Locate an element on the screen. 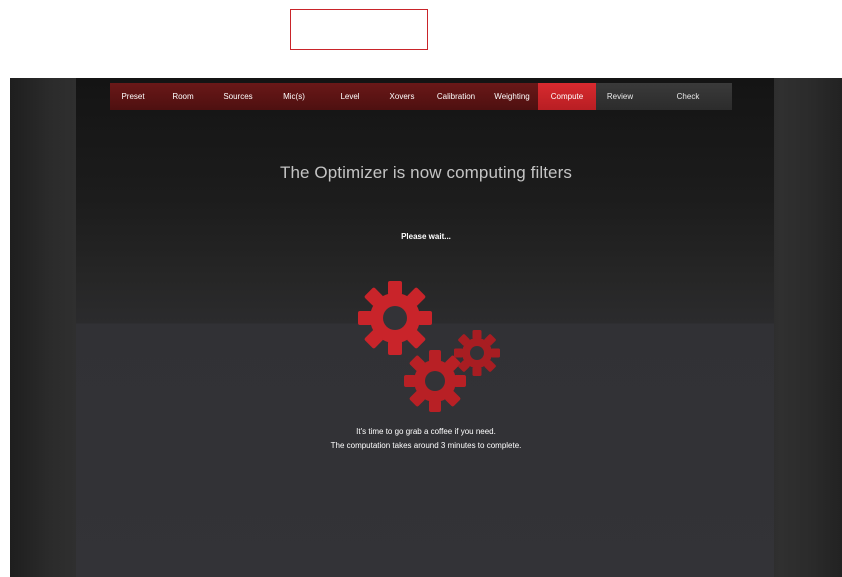 The image size is (842, 577). step-xovers: Xovers is located at coordinates (402, 96).